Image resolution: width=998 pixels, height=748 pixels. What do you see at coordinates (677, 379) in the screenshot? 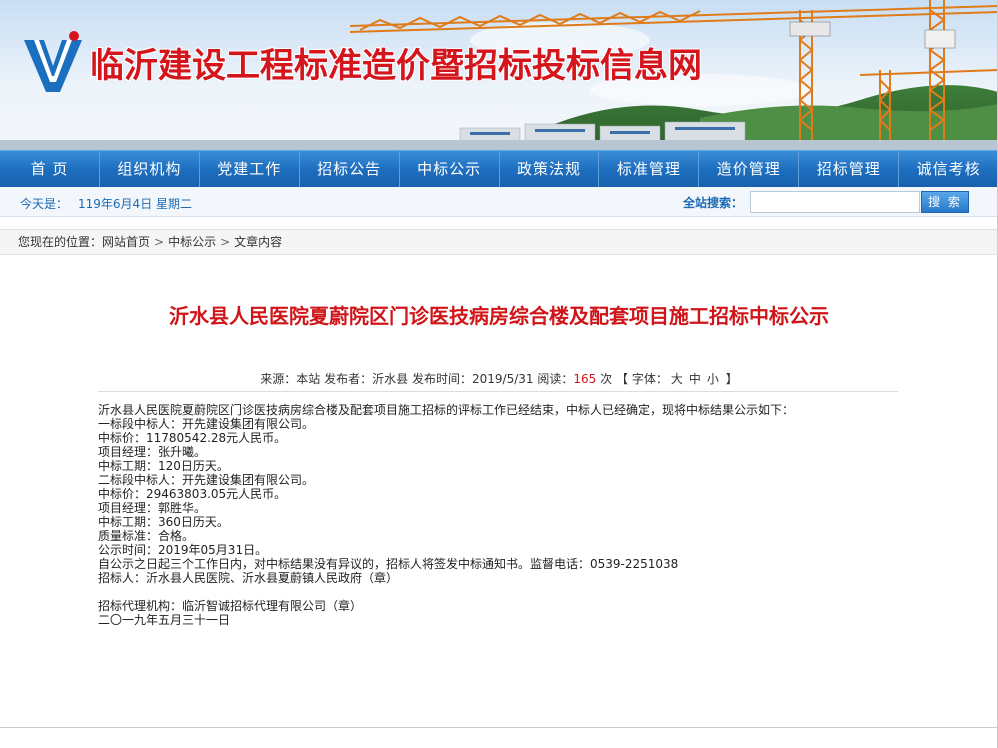
I see `font-size-large: 大` at bounding box center [677, 379].